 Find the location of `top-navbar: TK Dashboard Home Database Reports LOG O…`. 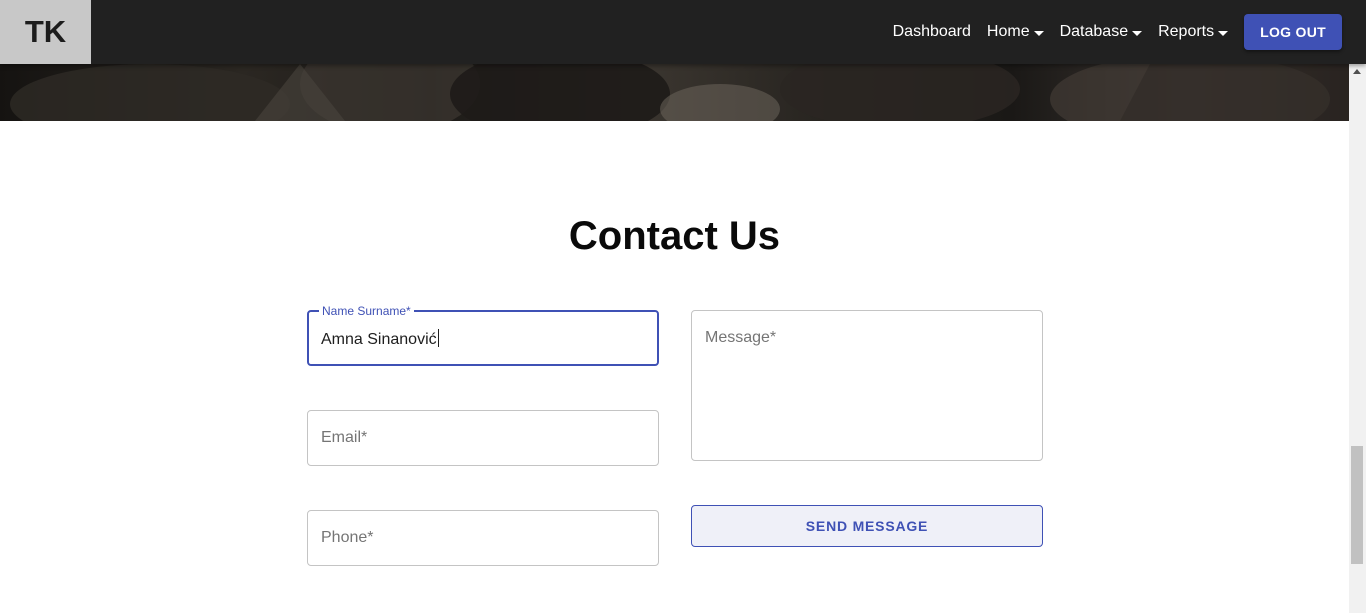

top-navbar: TK Dashboard Home Database Reports LOG O… is located at coordinates (683, 32).